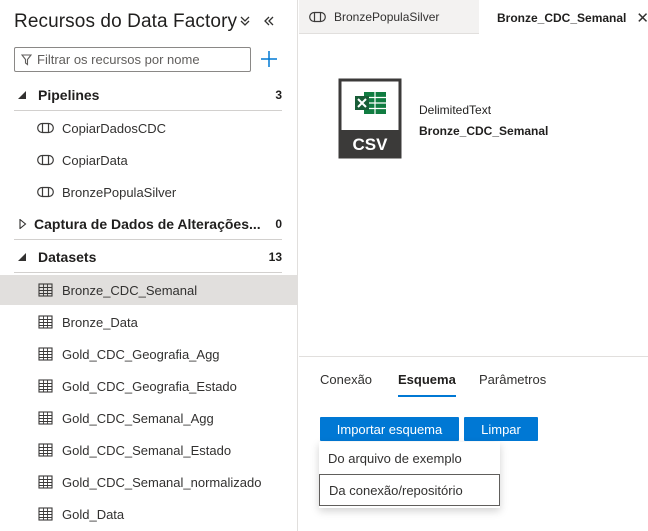 Image resolution: width=648 pixels, height=531 pixels. What do you see at coordinates (69, 95) in the screenshot?
I see `group-label: Pipelines` at bounding box center [69, 95].